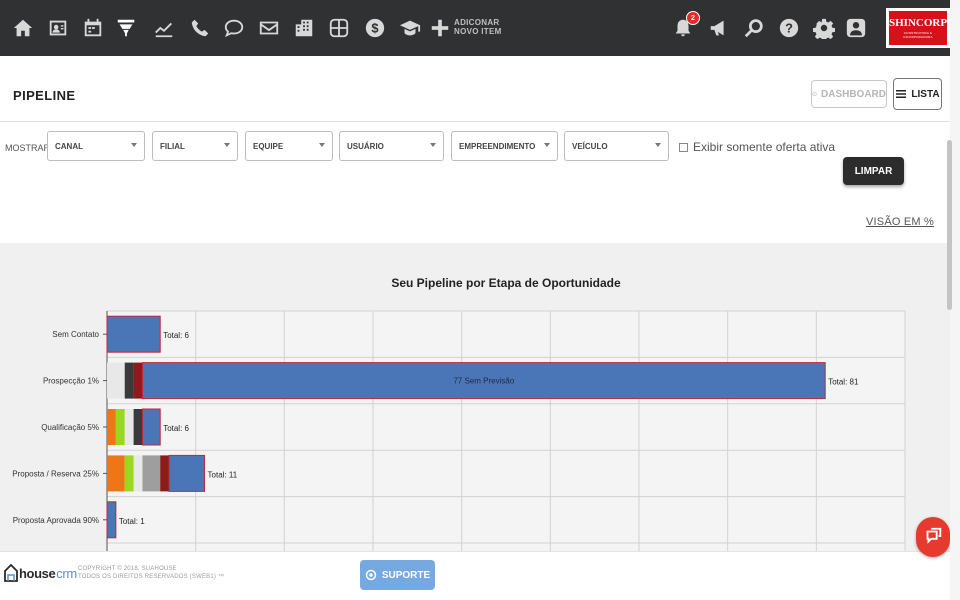  What do you see at coordinates (66, 573) in the screenshot?
I see `logo-crm-text: crm` at bounding box center [66, 573].